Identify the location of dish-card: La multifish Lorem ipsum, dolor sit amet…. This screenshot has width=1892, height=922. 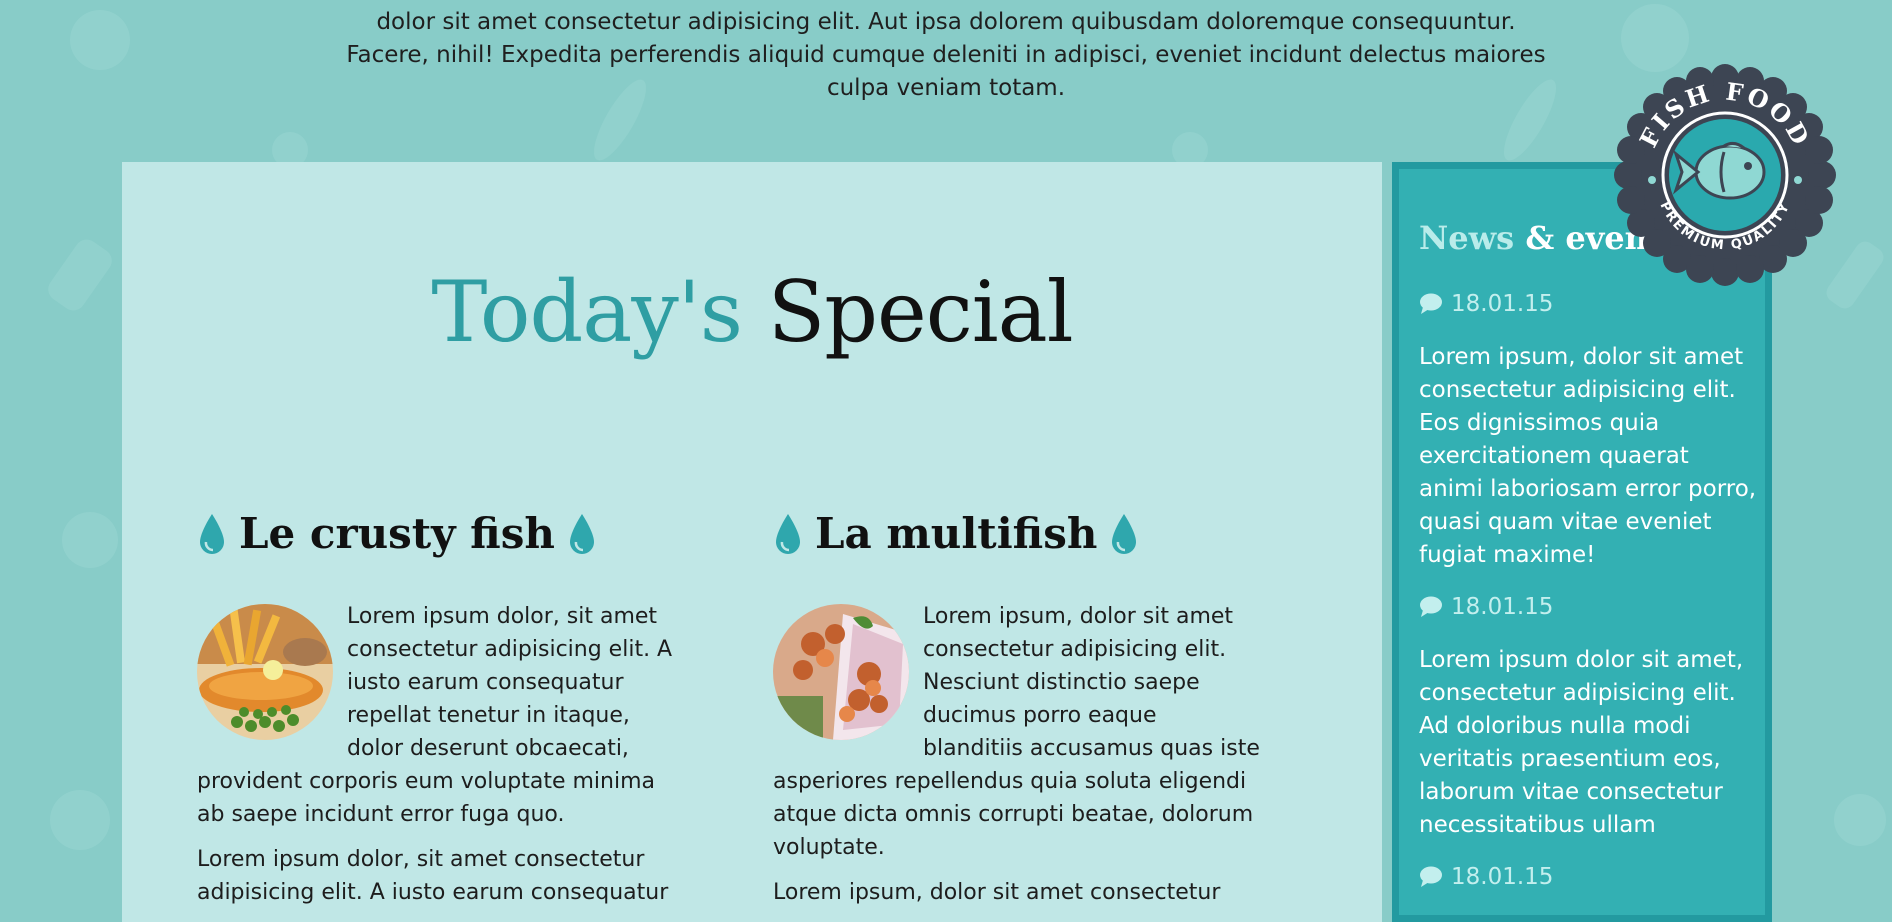
(1018, 713).